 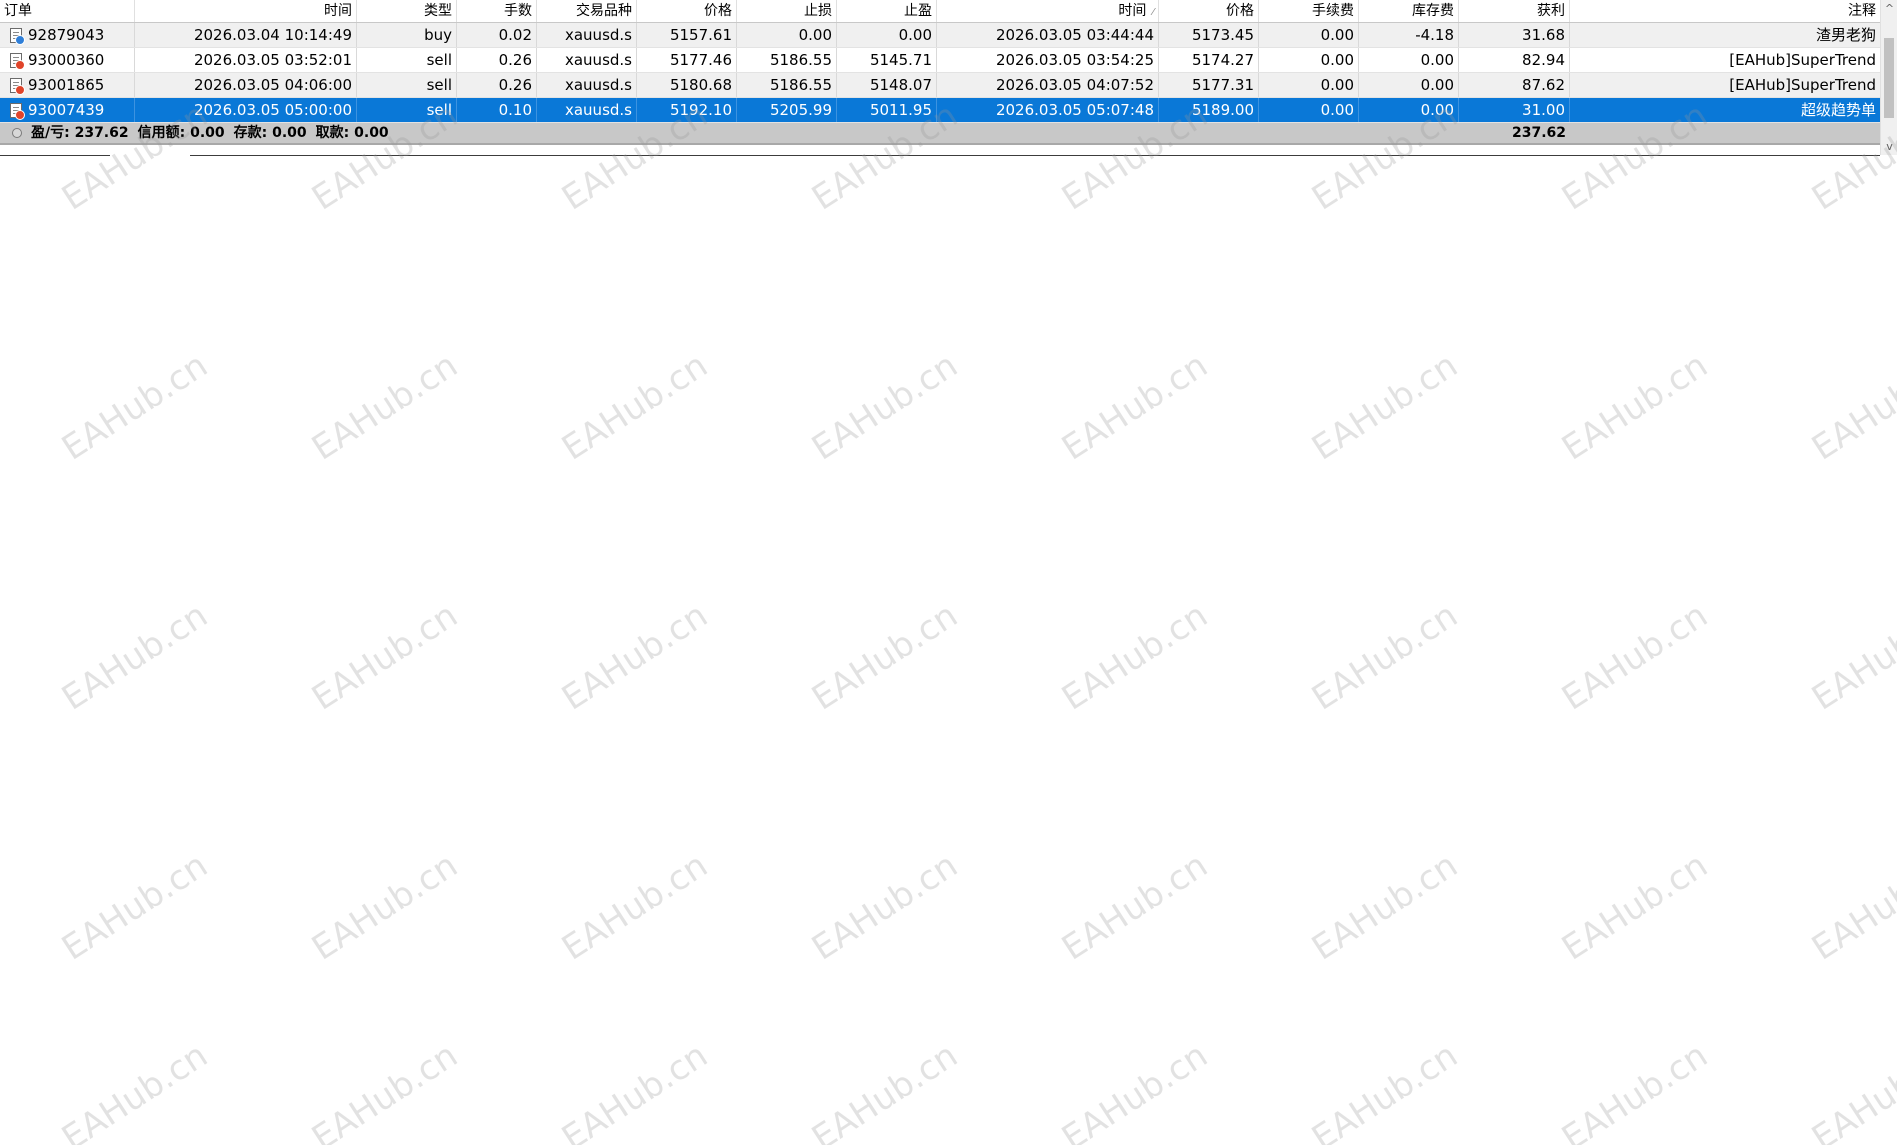 I want to click on deposit-summary: 存款: 0.00, so click(x=270, y=133).